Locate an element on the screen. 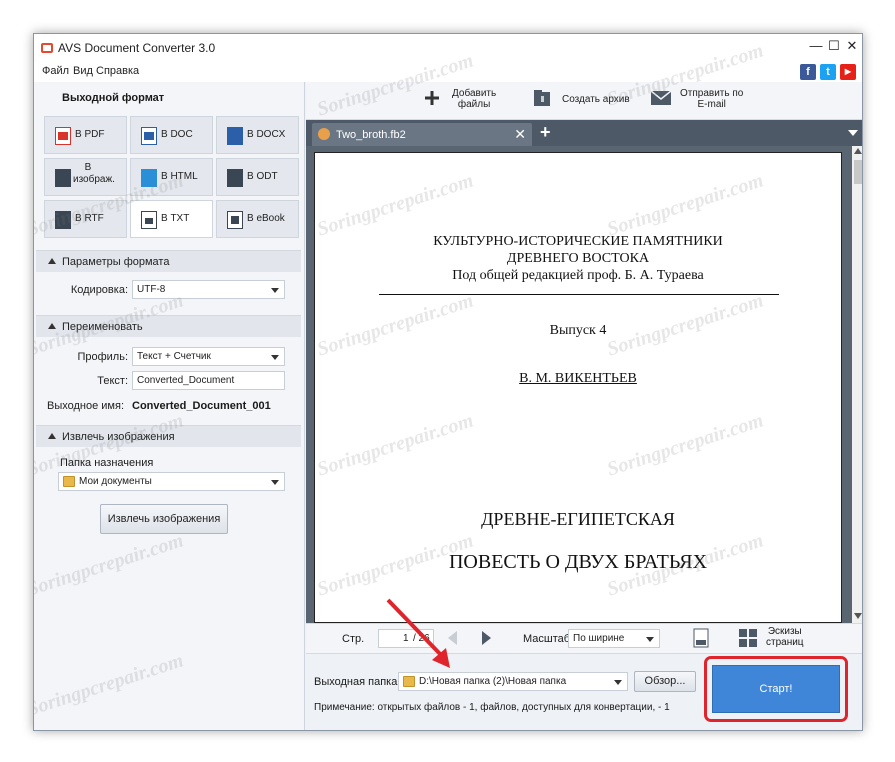 This screenshot has height=762, width=895. doc-author: В. М. ВИКЕНТЬЕВ is located at coordinates (578, 378).